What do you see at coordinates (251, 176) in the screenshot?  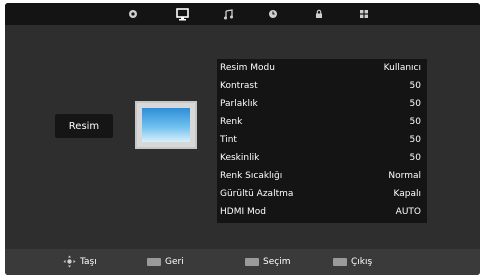 I see `menu-item-label: Renk Sıcaklığı` at bounding box center [251, 176].